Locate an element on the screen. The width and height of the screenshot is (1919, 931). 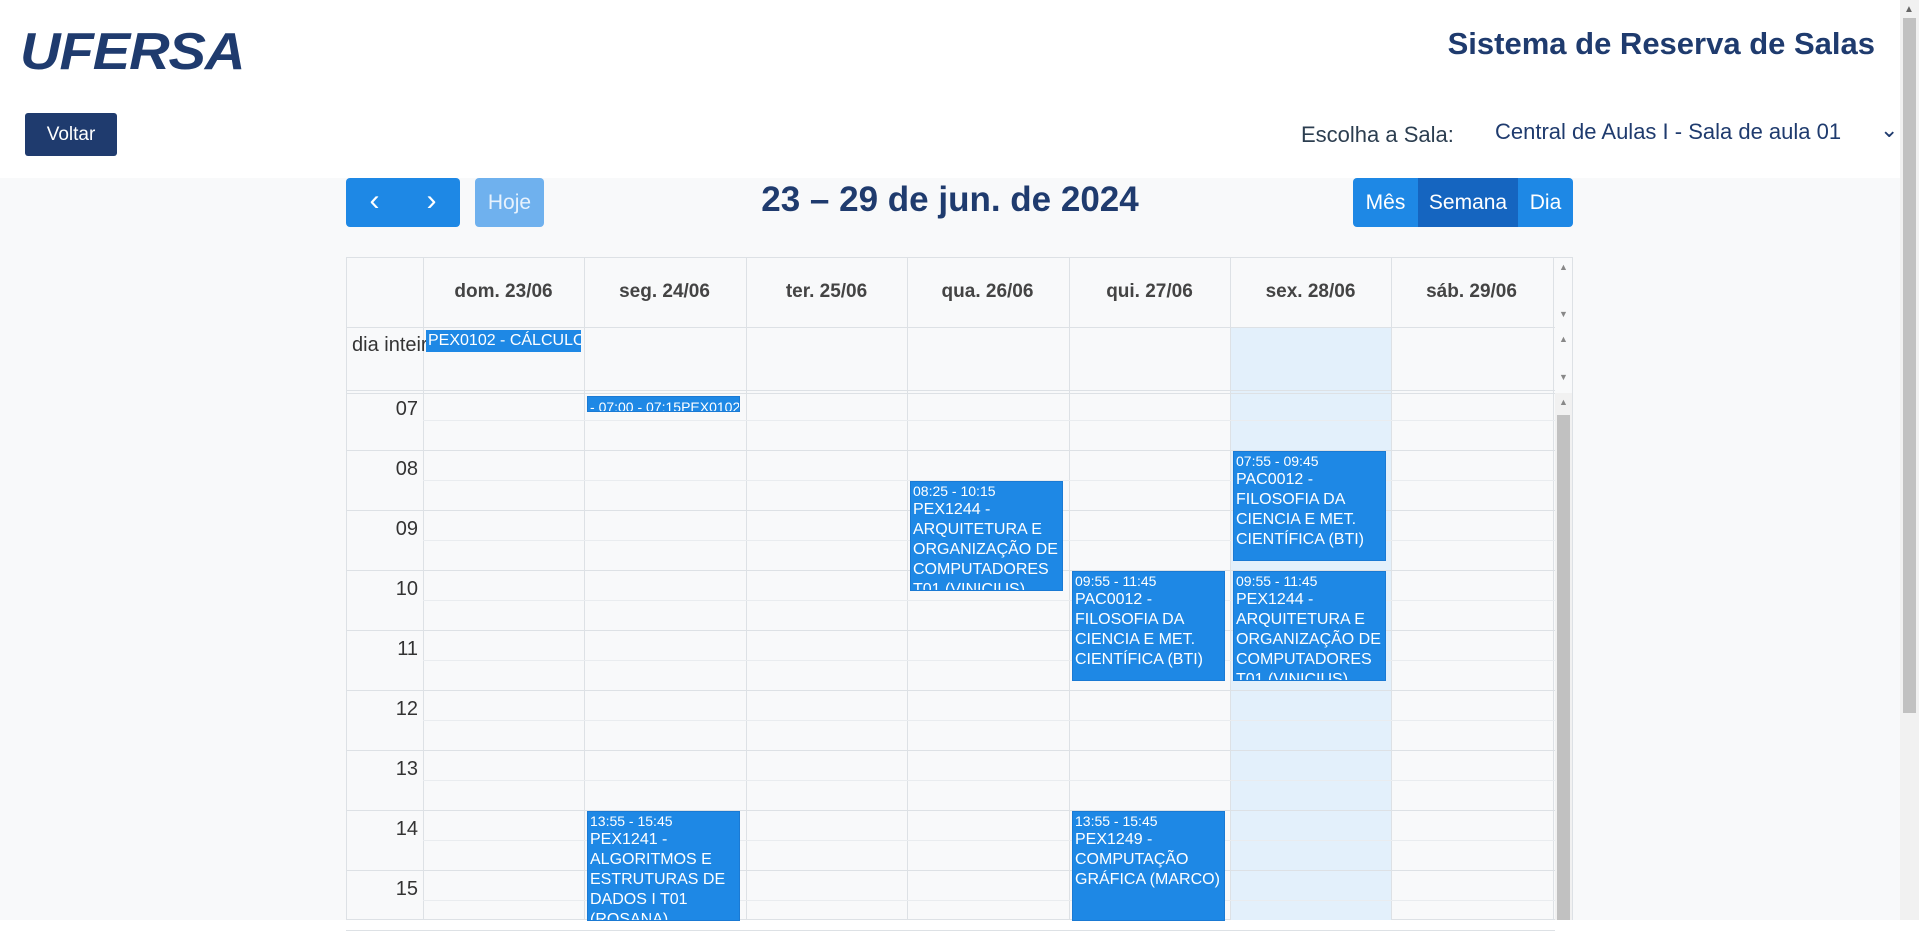
page-scrollbar: ▲ is located at coordinates (1909, 460).